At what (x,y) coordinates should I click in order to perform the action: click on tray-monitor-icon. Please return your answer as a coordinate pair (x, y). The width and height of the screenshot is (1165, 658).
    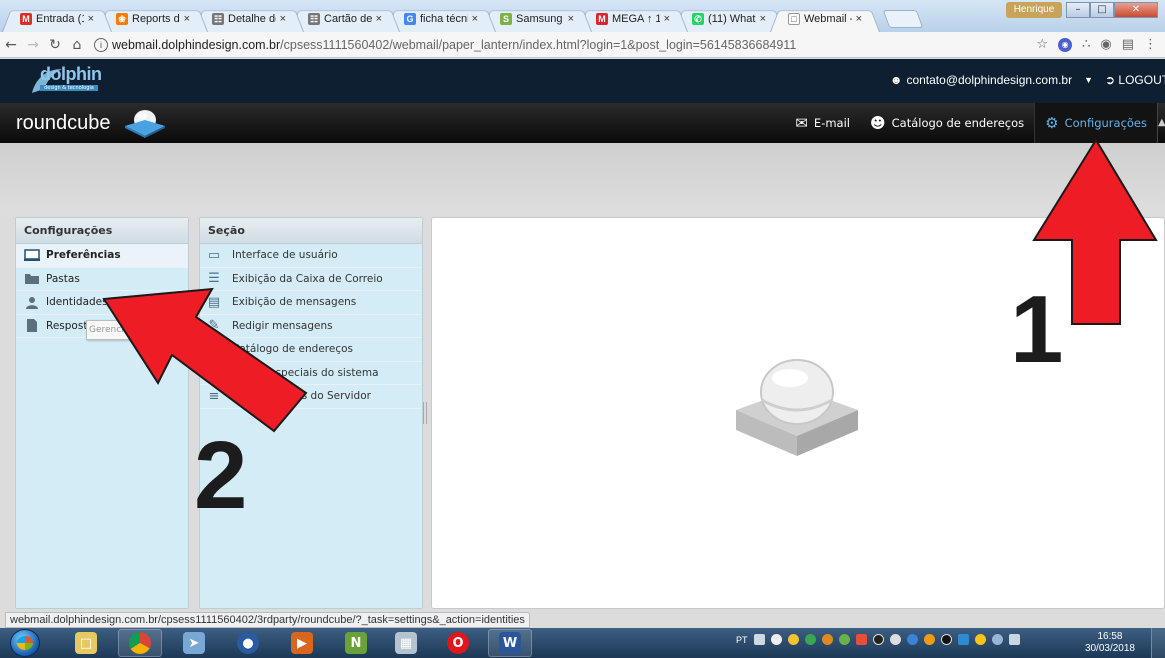
    Looking at the image, I should click on (963, 639).